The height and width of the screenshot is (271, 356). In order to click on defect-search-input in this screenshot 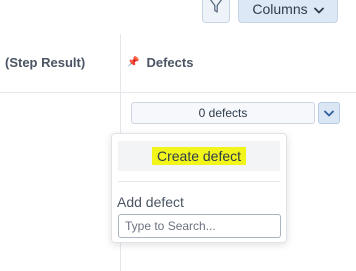, I will do `click(199, 226)`.